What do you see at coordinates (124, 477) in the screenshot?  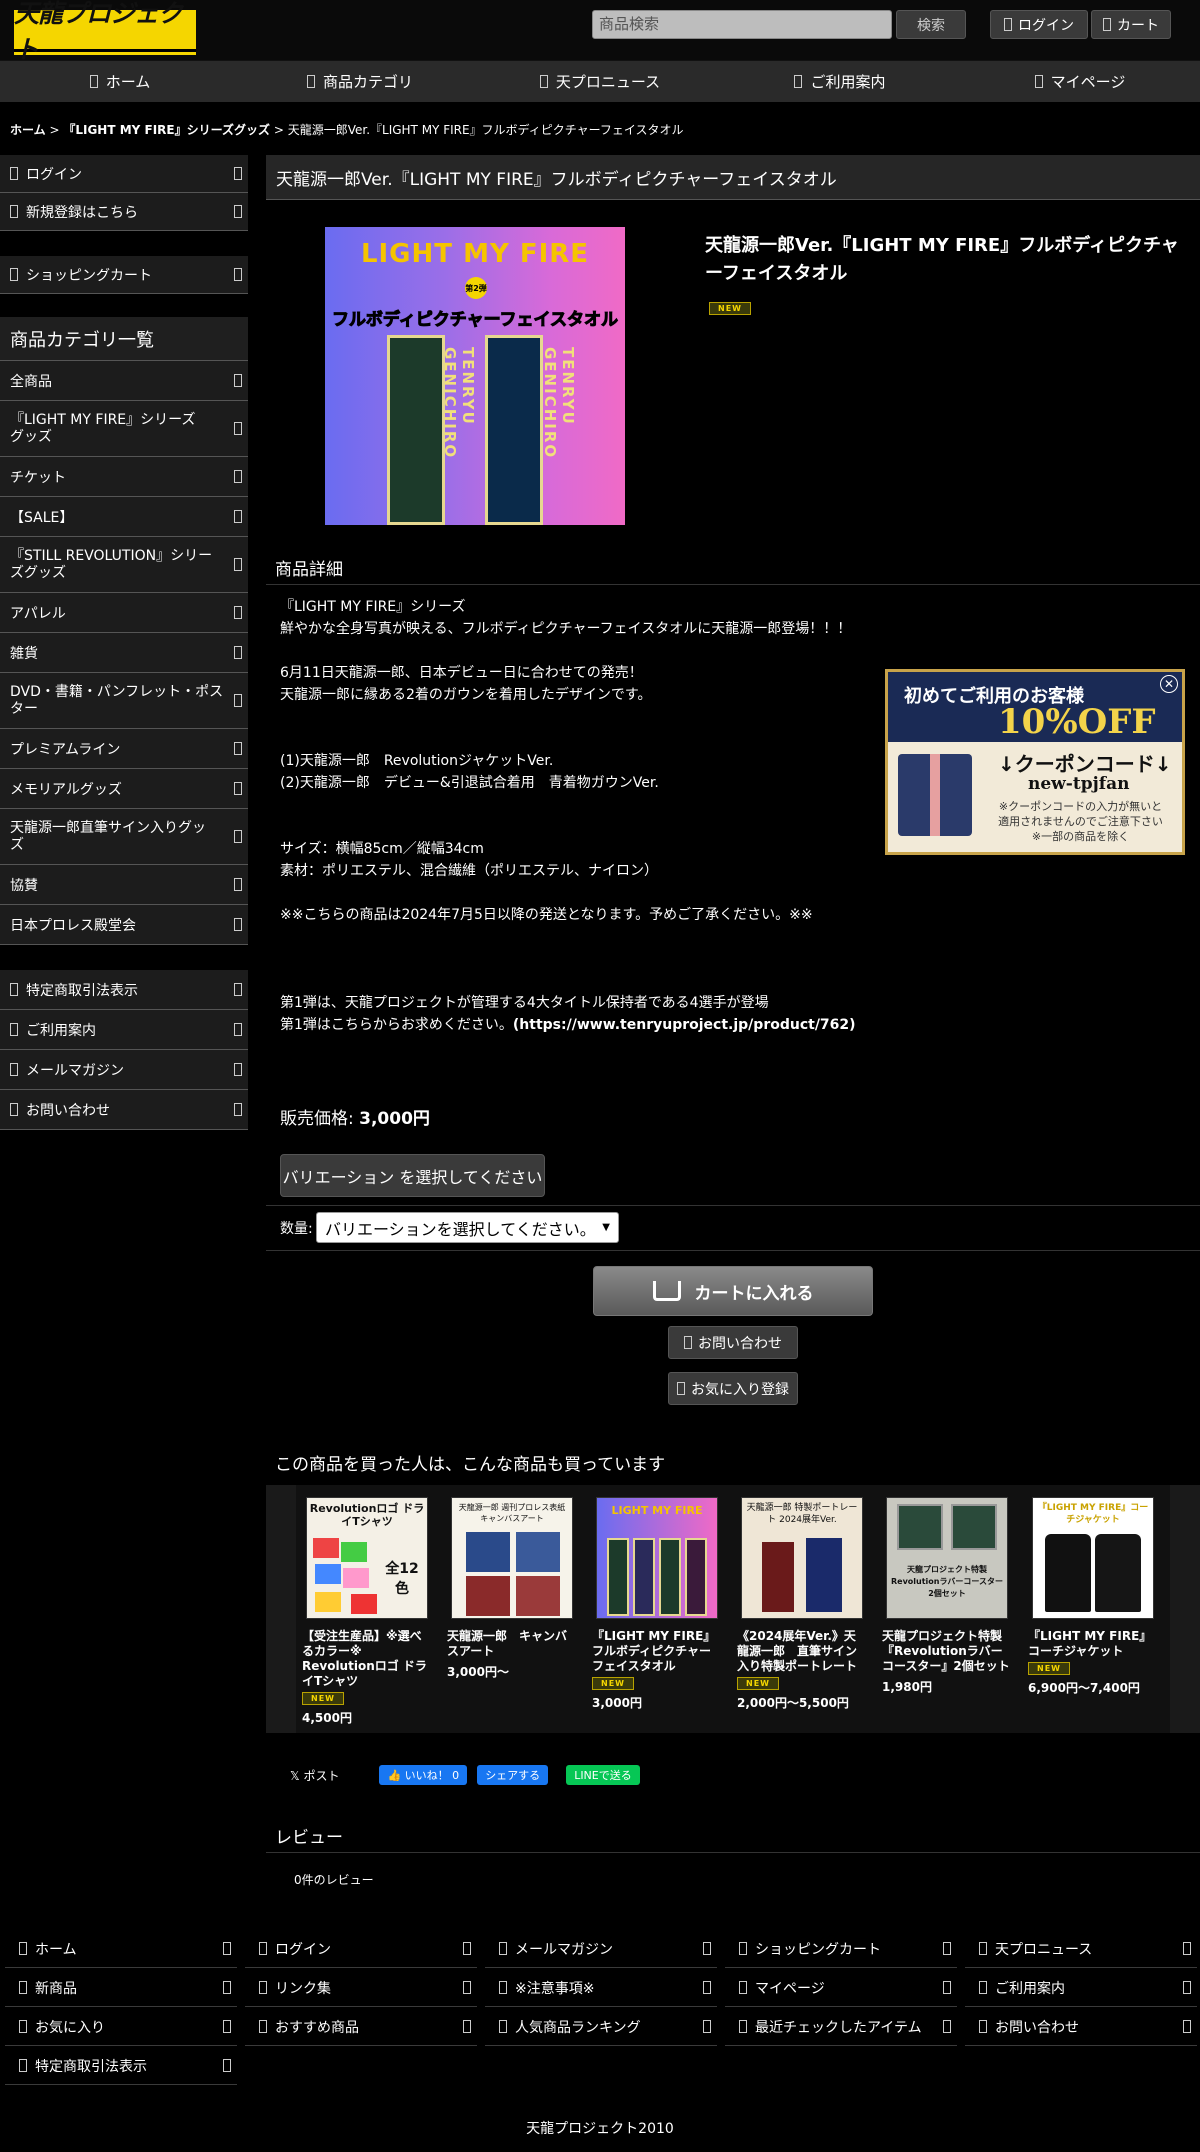 I see `category-item: チケット` at bounding box center [124, 477].